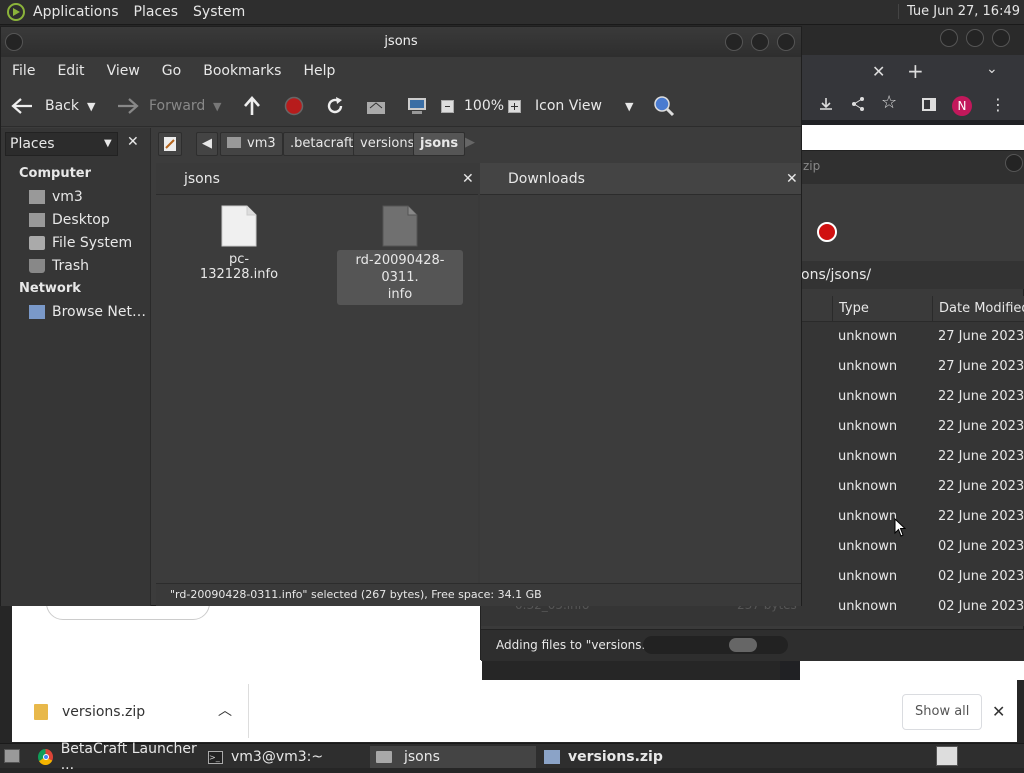 The width and height of the screenshot is (1024, 773). I want to click on chevron-up-icon: ︿, so click(225, 710).